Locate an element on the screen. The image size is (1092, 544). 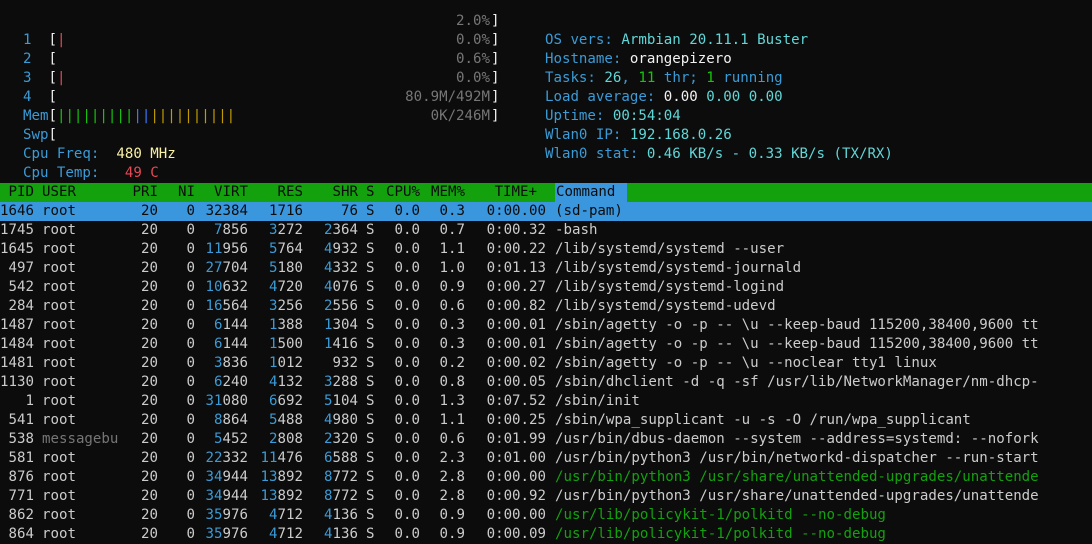
column-header-s: S is located at coordinates (370, 192).